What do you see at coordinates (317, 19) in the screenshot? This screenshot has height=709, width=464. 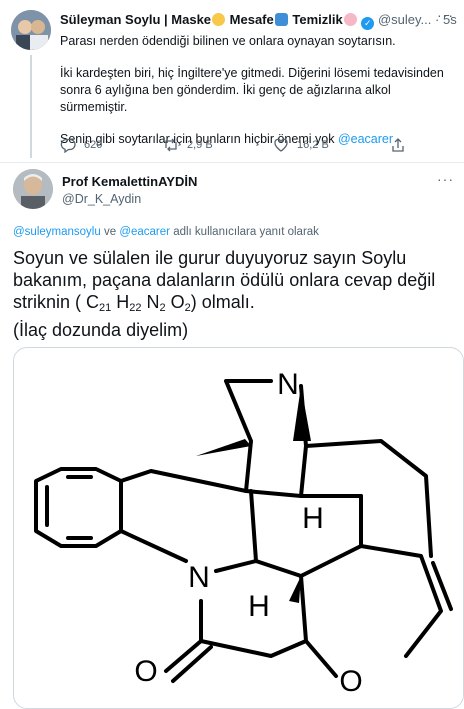 I see `author-name-part3: Temizlik` at bounding box center [317, 19].